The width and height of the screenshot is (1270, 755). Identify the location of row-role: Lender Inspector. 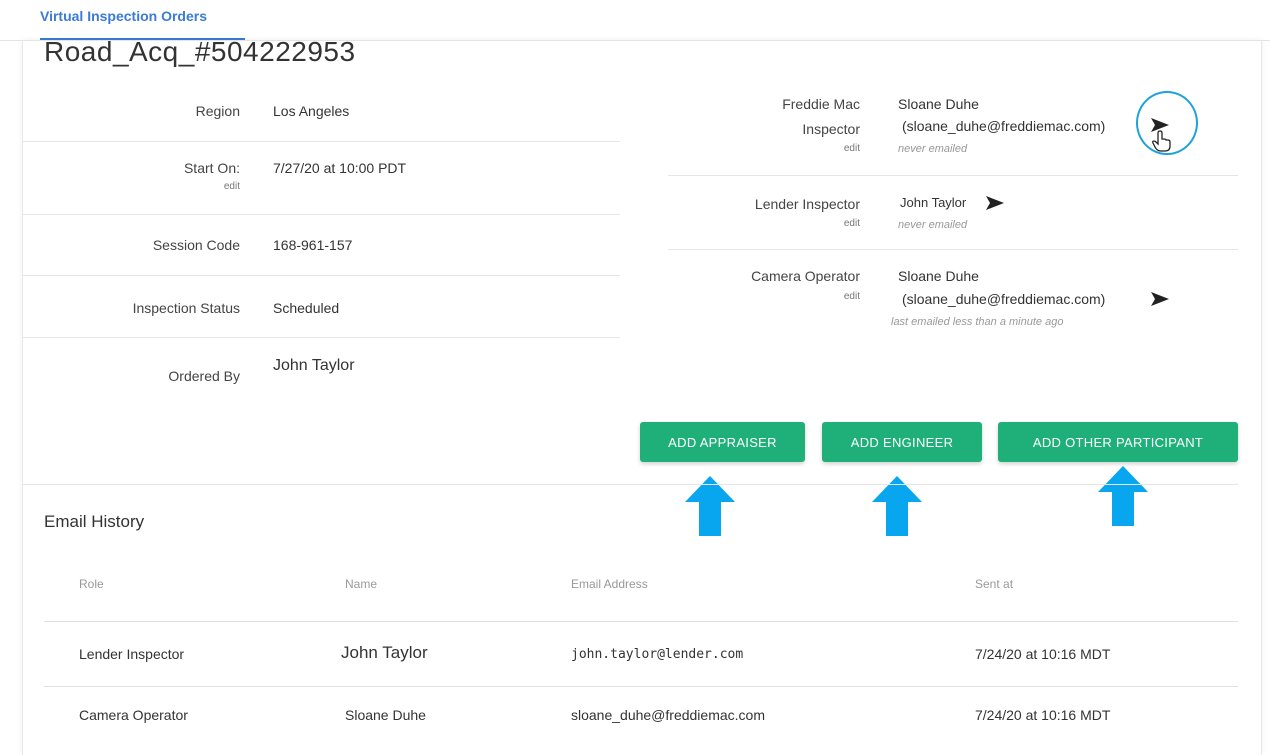
(132, 654).